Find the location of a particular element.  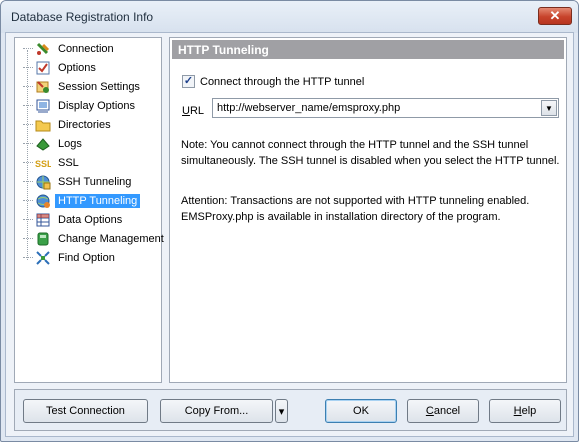

tree-item-label: Logs is located at coordinates (70, 143).